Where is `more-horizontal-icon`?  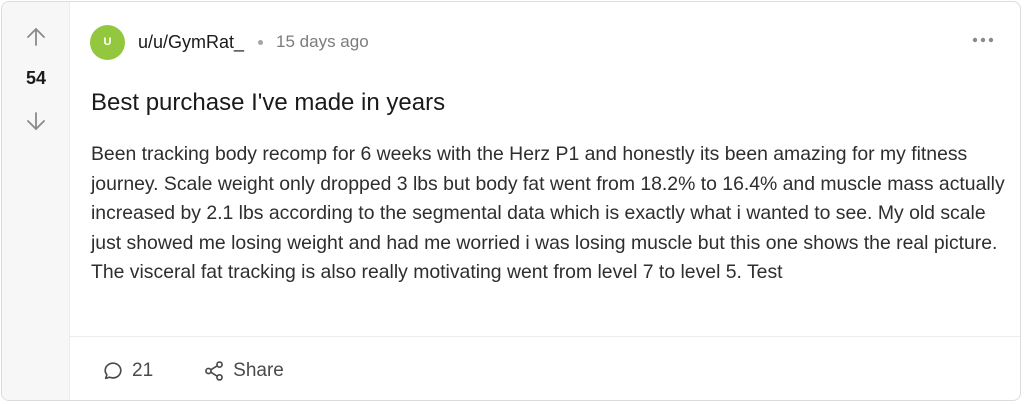
more-horizontal-icon is located at coordinates (983, 40).